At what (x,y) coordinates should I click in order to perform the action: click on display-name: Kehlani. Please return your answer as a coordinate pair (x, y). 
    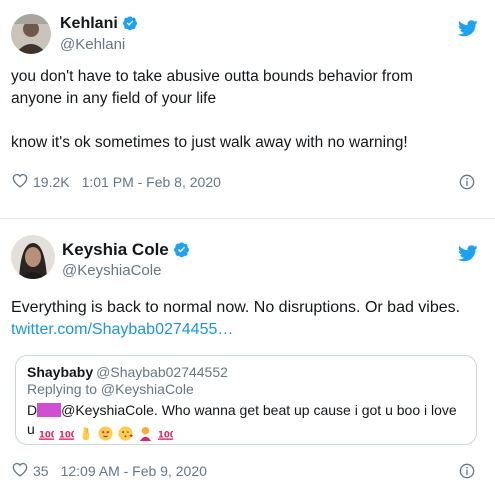
    Looking at the image, I should click on (99, 25).